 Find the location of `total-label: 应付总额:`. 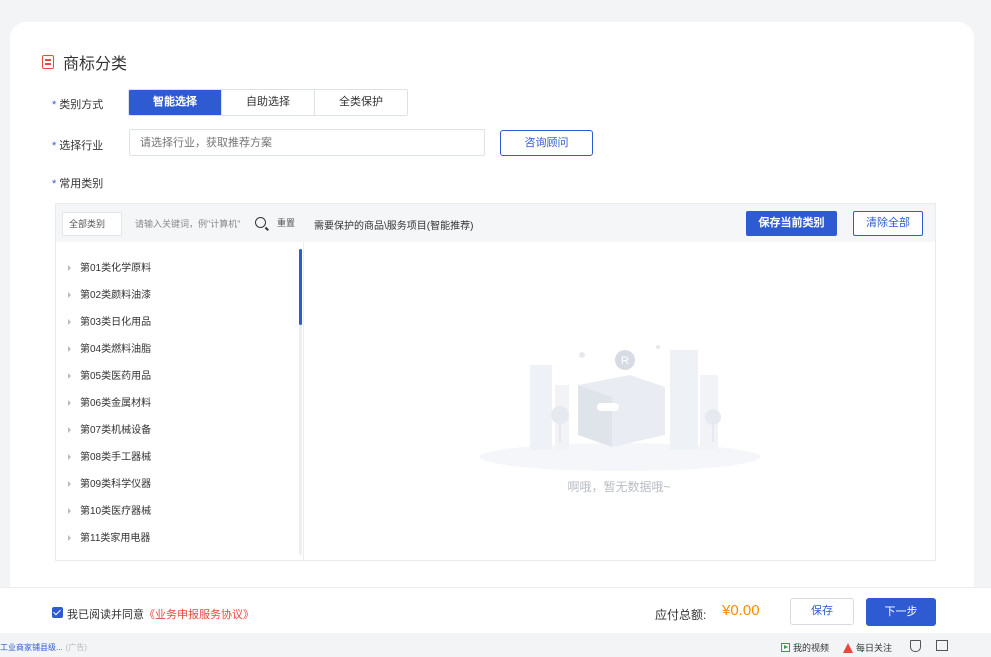

total-label: 应付总额: is located at coordinates (681, 615).